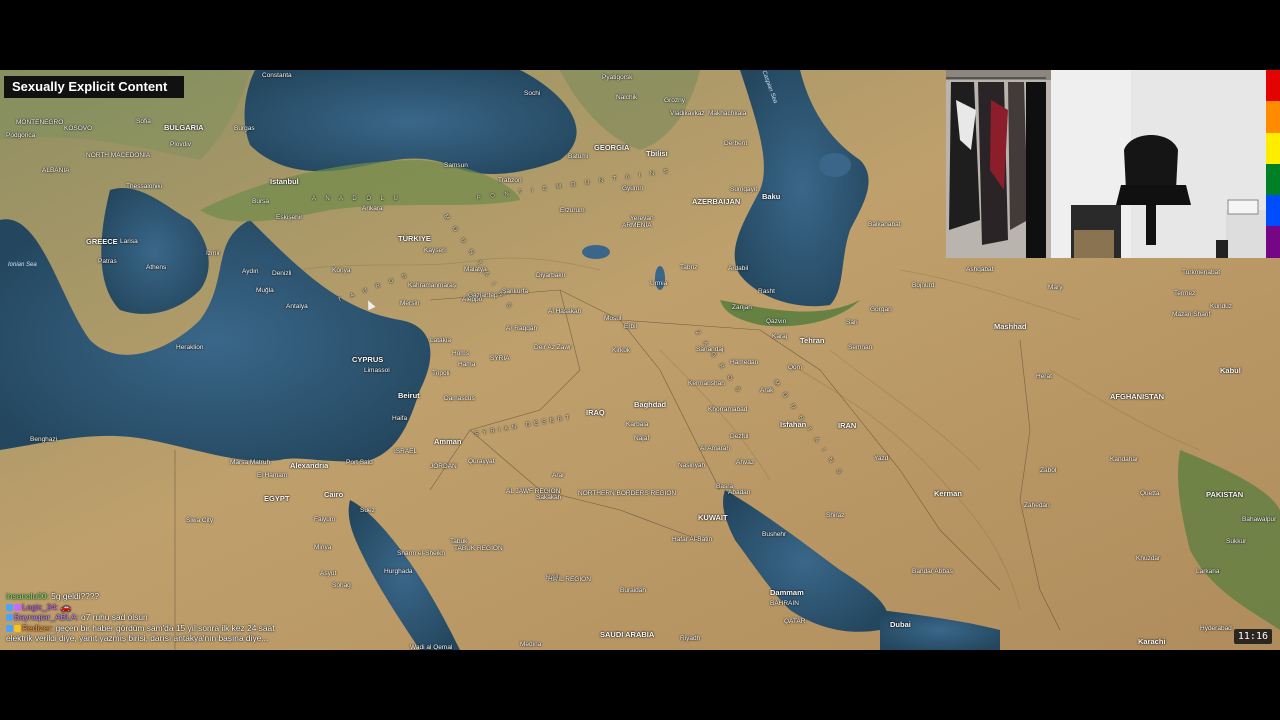 The width and height of the screenshot is (1280, 720). What do you see at coordinates (617, 77) in the screenshot?
I see `map-label: Pyatigorsk` at bounding box center [617, 77].